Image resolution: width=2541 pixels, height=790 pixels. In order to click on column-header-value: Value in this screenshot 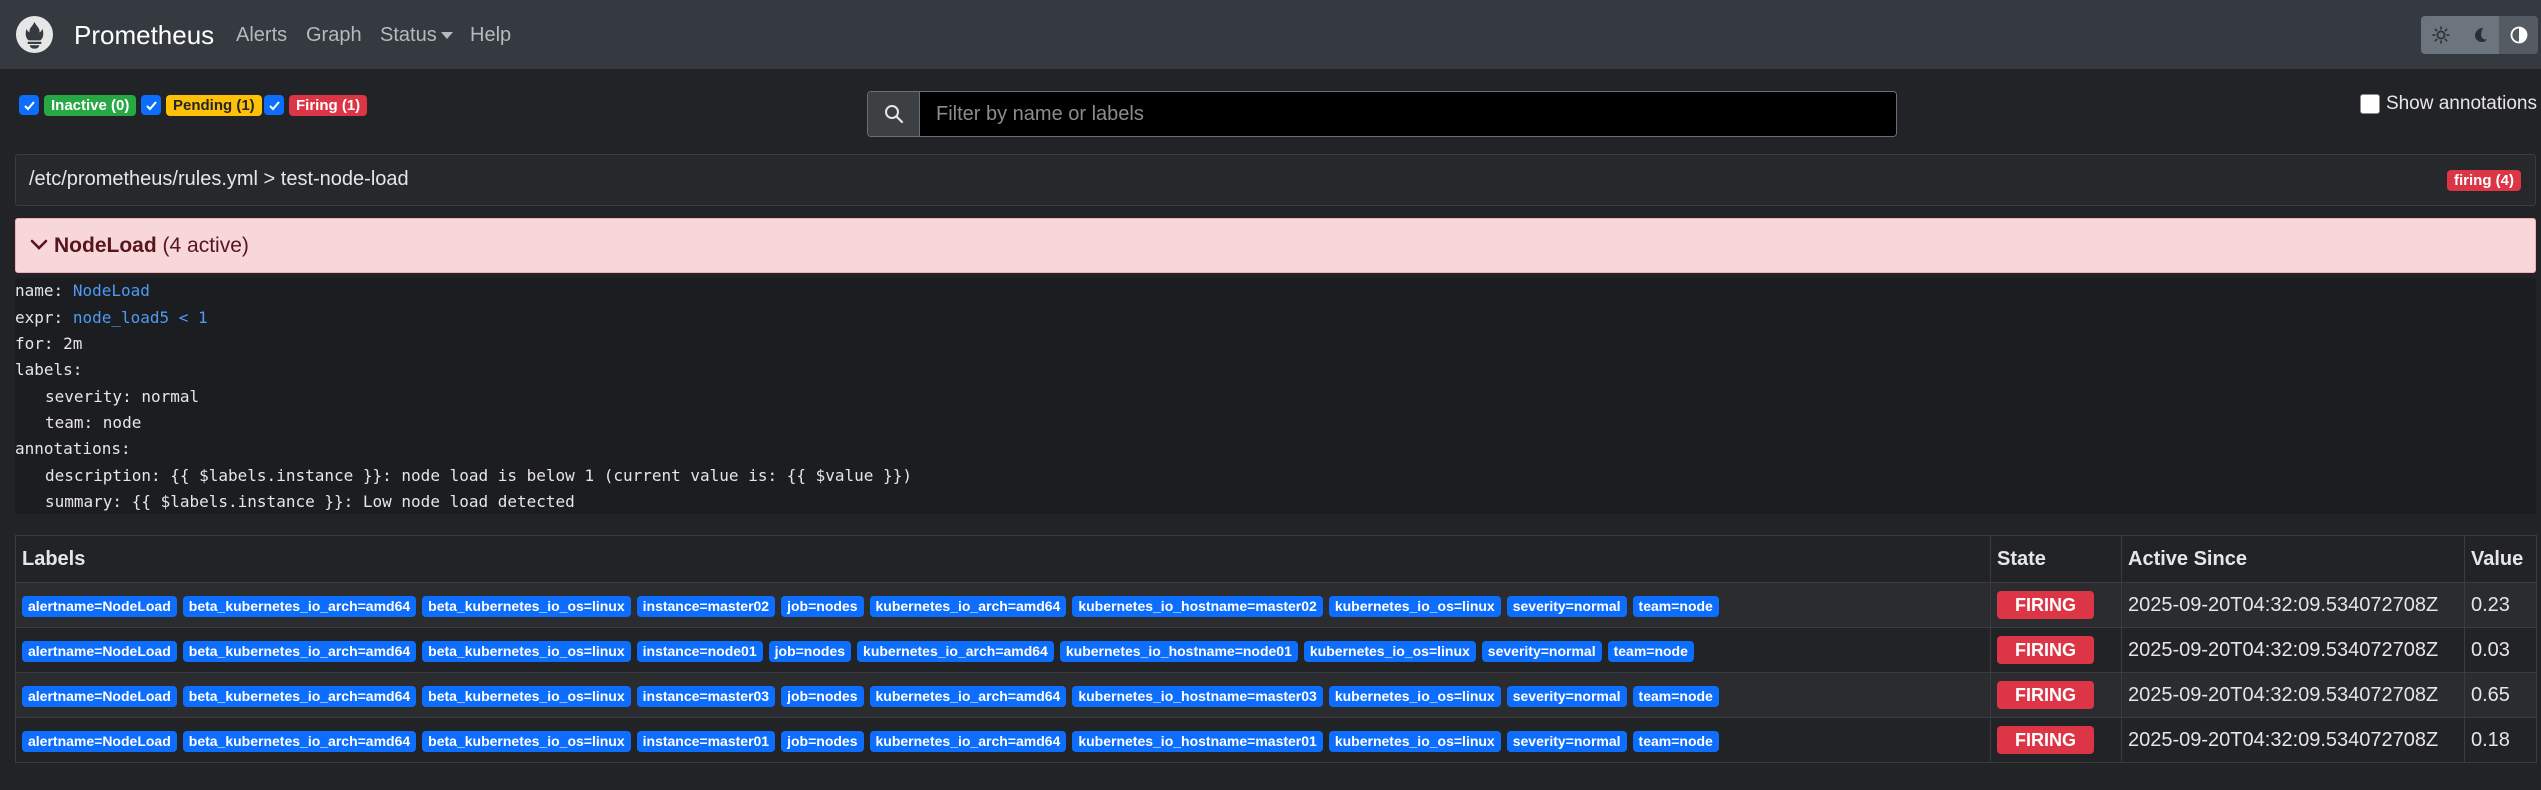, I will do `click(2500, 559)`.